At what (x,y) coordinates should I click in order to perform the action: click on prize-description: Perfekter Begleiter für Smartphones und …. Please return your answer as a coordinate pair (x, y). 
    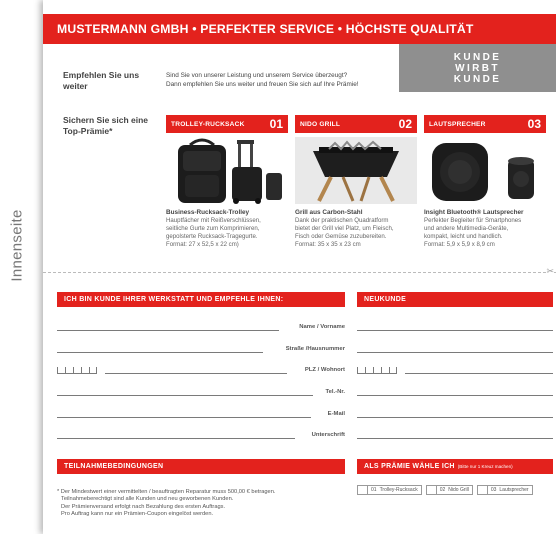
    Looking at the image, I should click on (485, 233).